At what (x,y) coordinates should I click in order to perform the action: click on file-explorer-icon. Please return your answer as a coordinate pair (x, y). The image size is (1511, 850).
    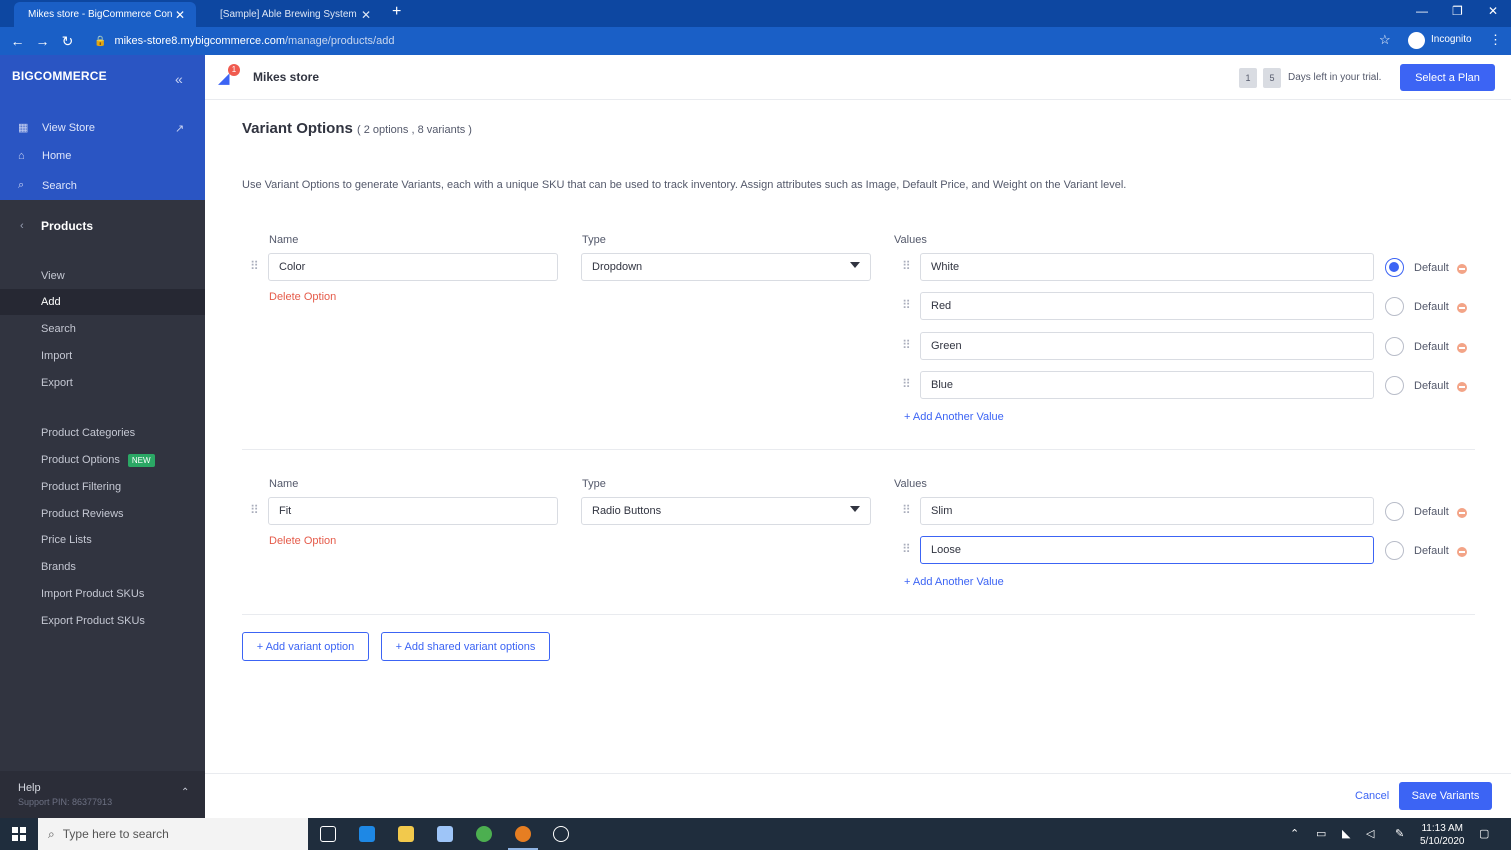
    Looking at the image, I should click on (406, 834).